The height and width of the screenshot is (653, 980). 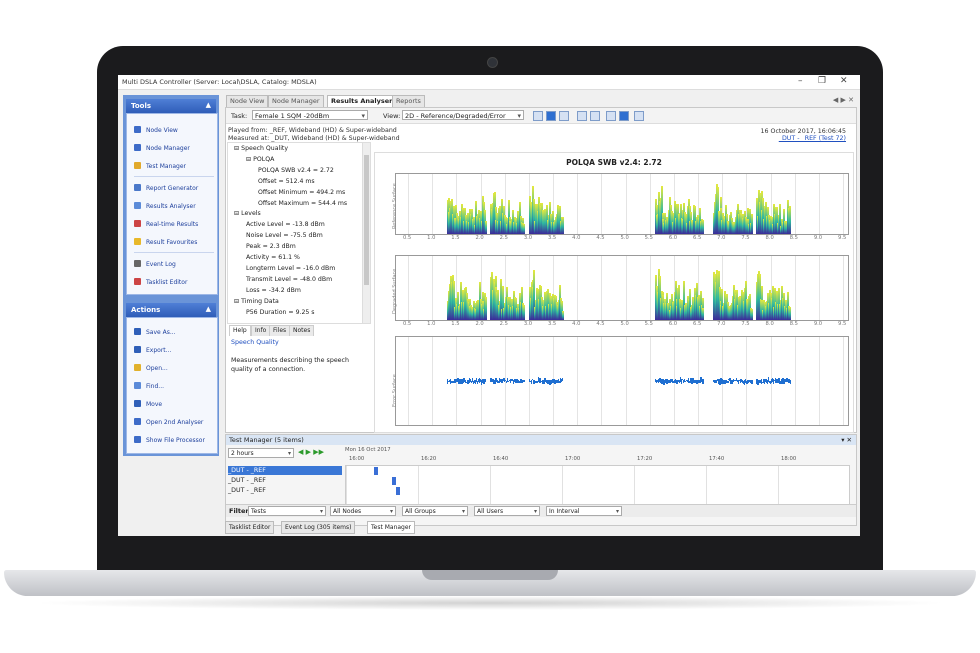 I want to click on tree-node: Offset Minimum = 494.2 ms, so click(x=301, y=192).